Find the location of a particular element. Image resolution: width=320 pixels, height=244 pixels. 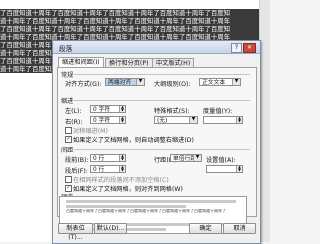

indent-left-value: 0 字符 is located at coordinates (102, 110).